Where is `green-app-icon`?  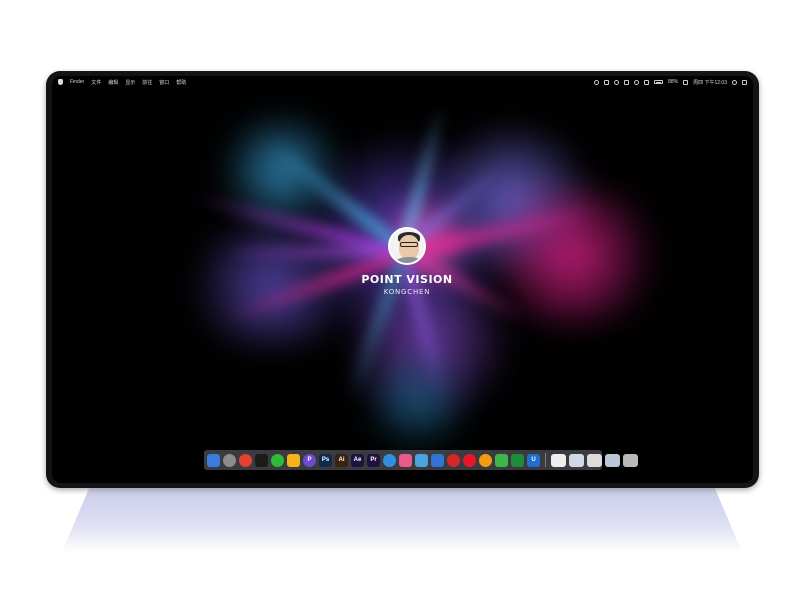 green-app-icon is located at coordinates (517, 460).